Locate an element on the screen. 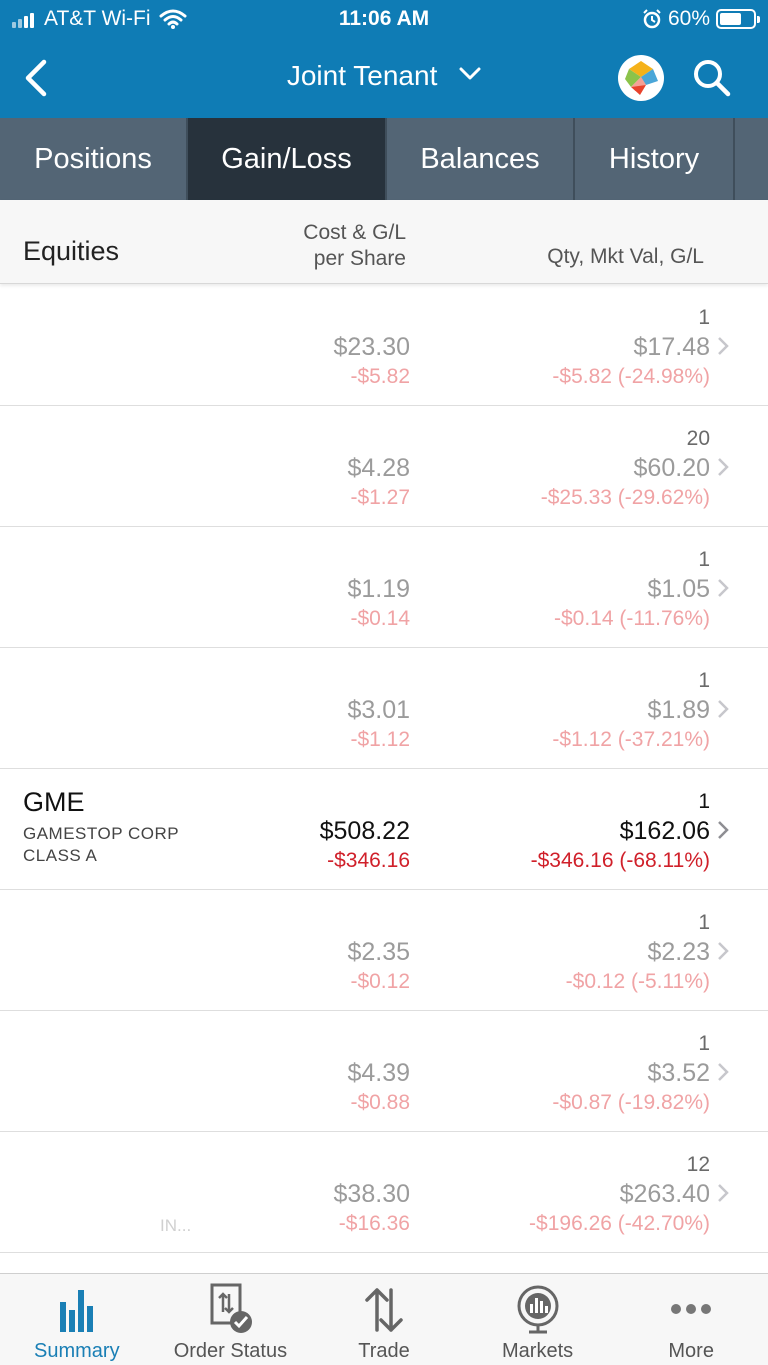 Image resolution: width=768 pixels, height=1365 pixels. cost-per-share: $23.30 is located at coordinates (371, 347).